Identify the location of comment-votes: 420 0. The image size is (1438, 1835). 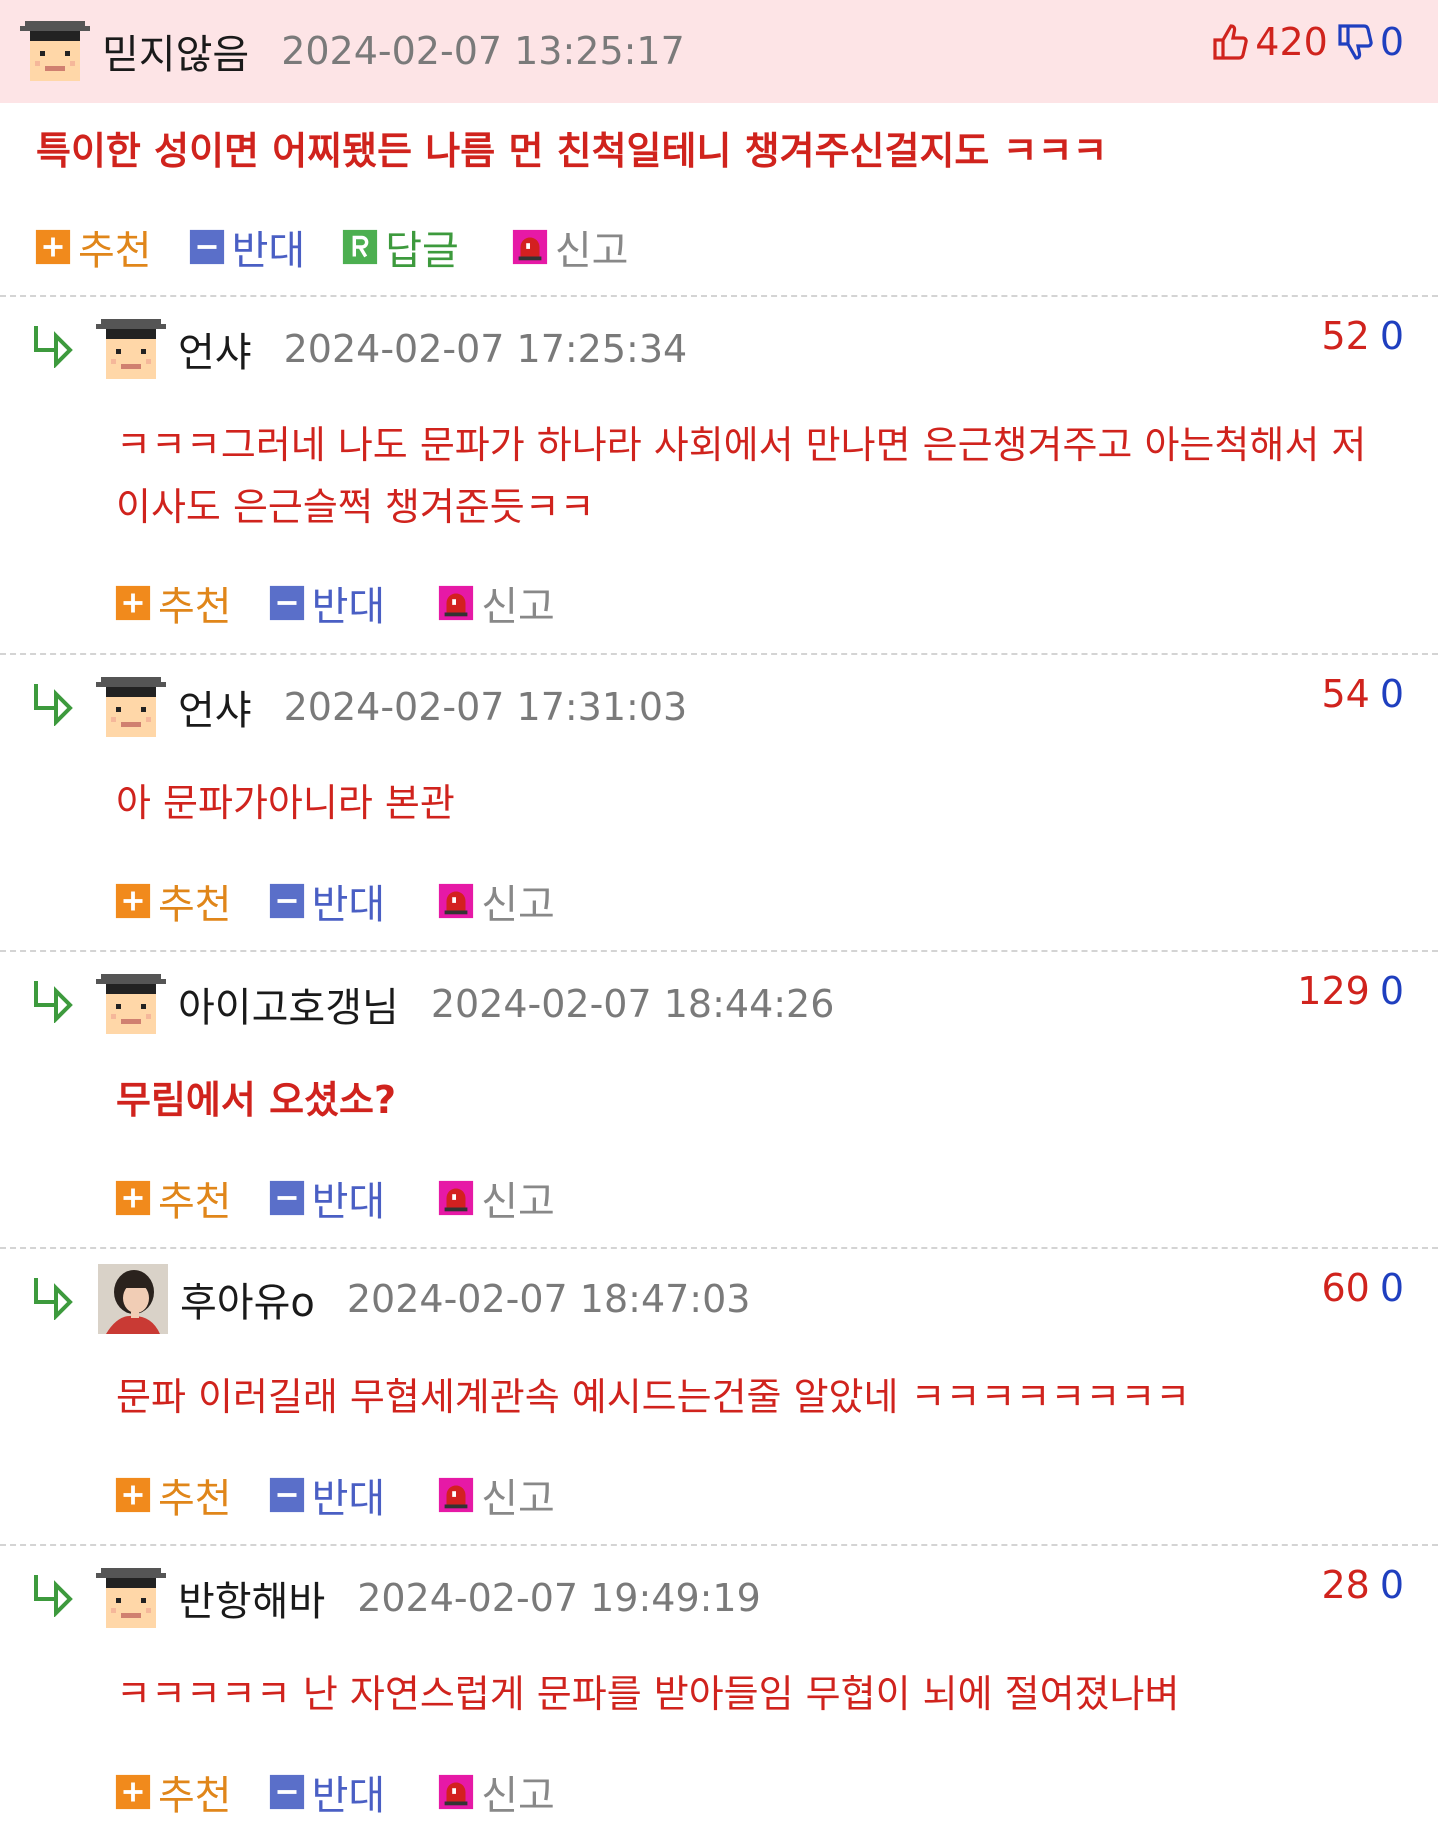
(1307, 42).